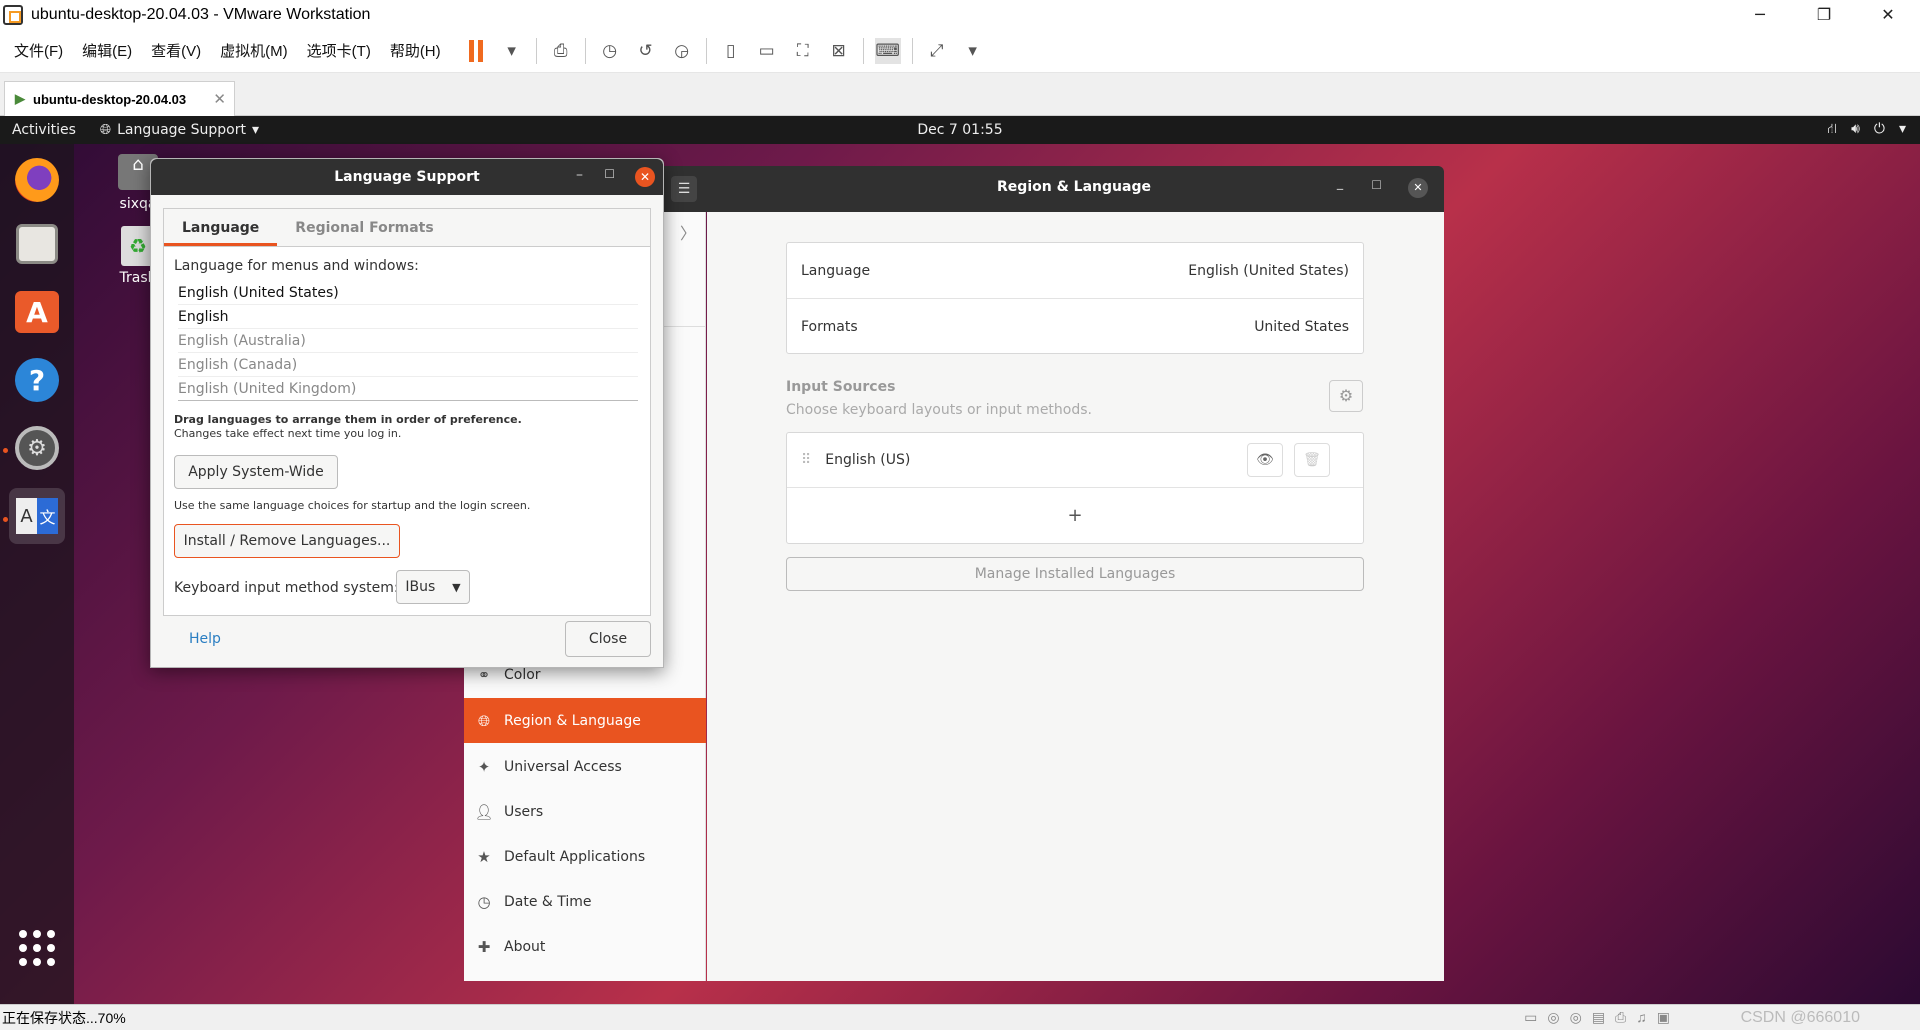  Describe the element at coordinates (1760, 14) in the screenshot. I see `minimize-button: ─` at that location.